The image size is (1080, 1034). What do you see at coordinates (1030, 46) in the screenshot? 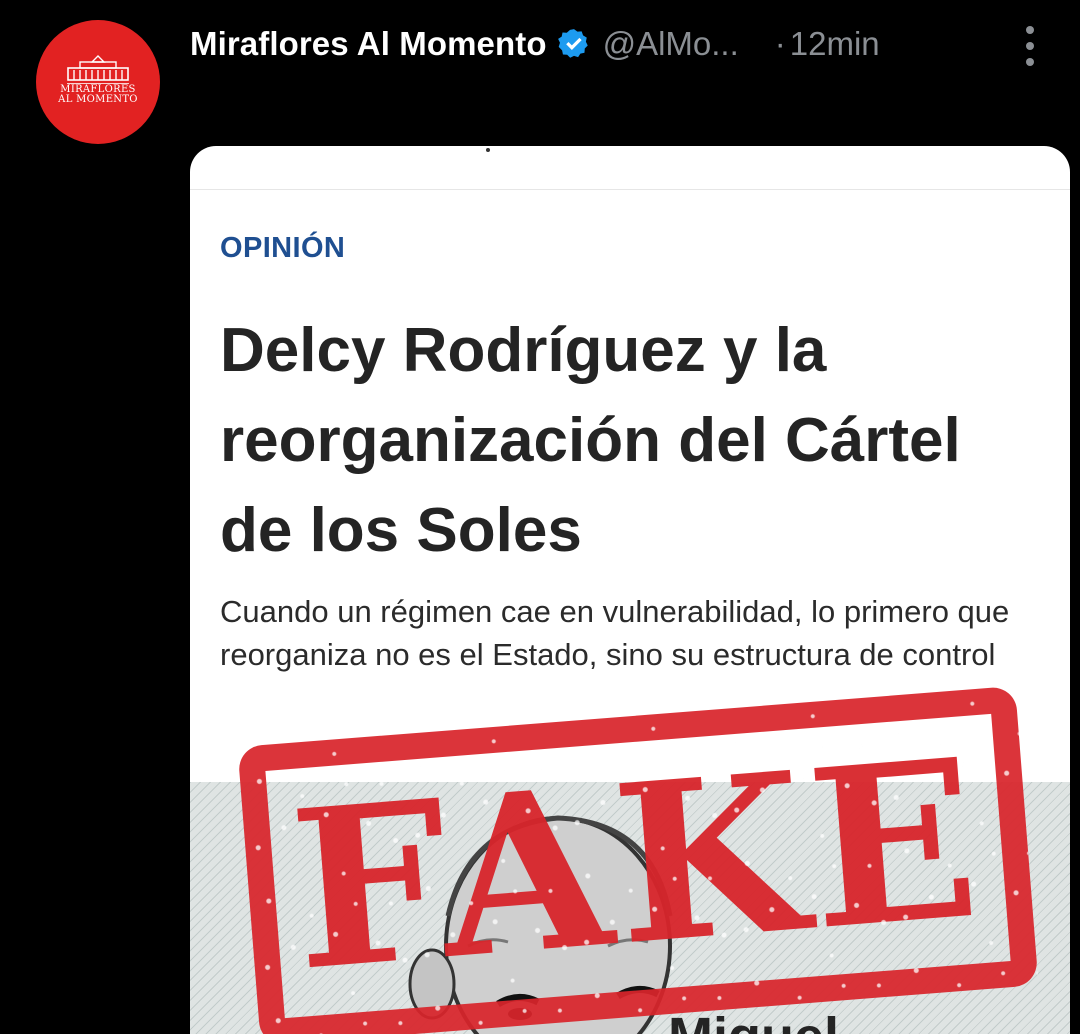
I see `more-options-icon` at bounding box center [1030, 46].